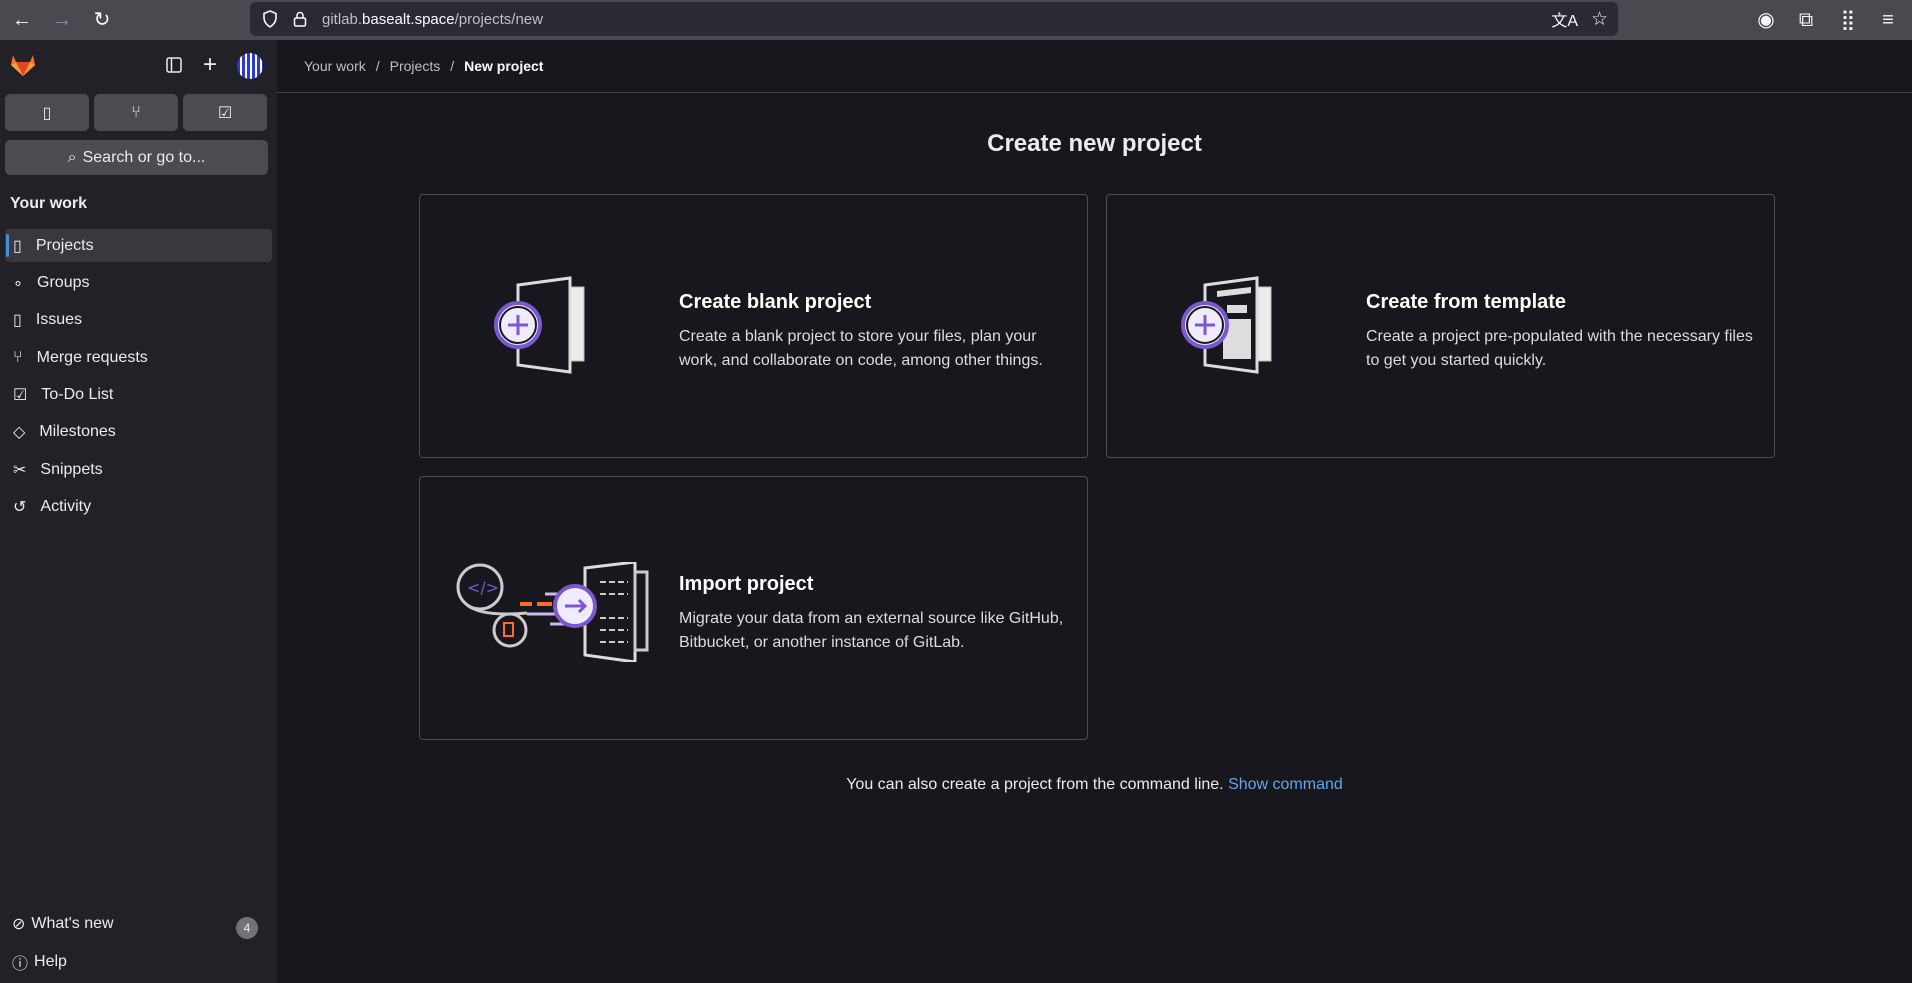 The height and width of the screenshot is (983, 1912). Describe the element at coordinates (498, 19) in the screenshot. I see `url-path: /projects/new` at that location.